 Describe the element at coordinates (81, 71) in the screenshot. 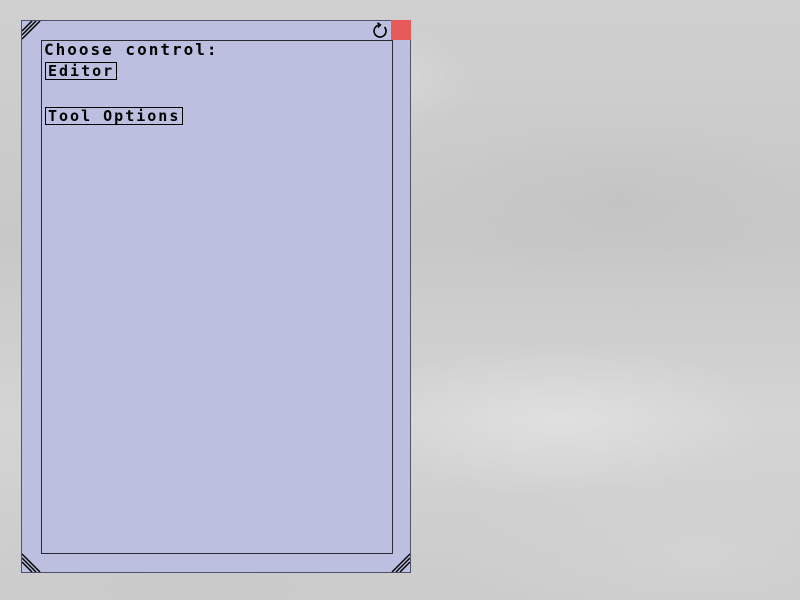

I see `editor-button: Editor` at that location.